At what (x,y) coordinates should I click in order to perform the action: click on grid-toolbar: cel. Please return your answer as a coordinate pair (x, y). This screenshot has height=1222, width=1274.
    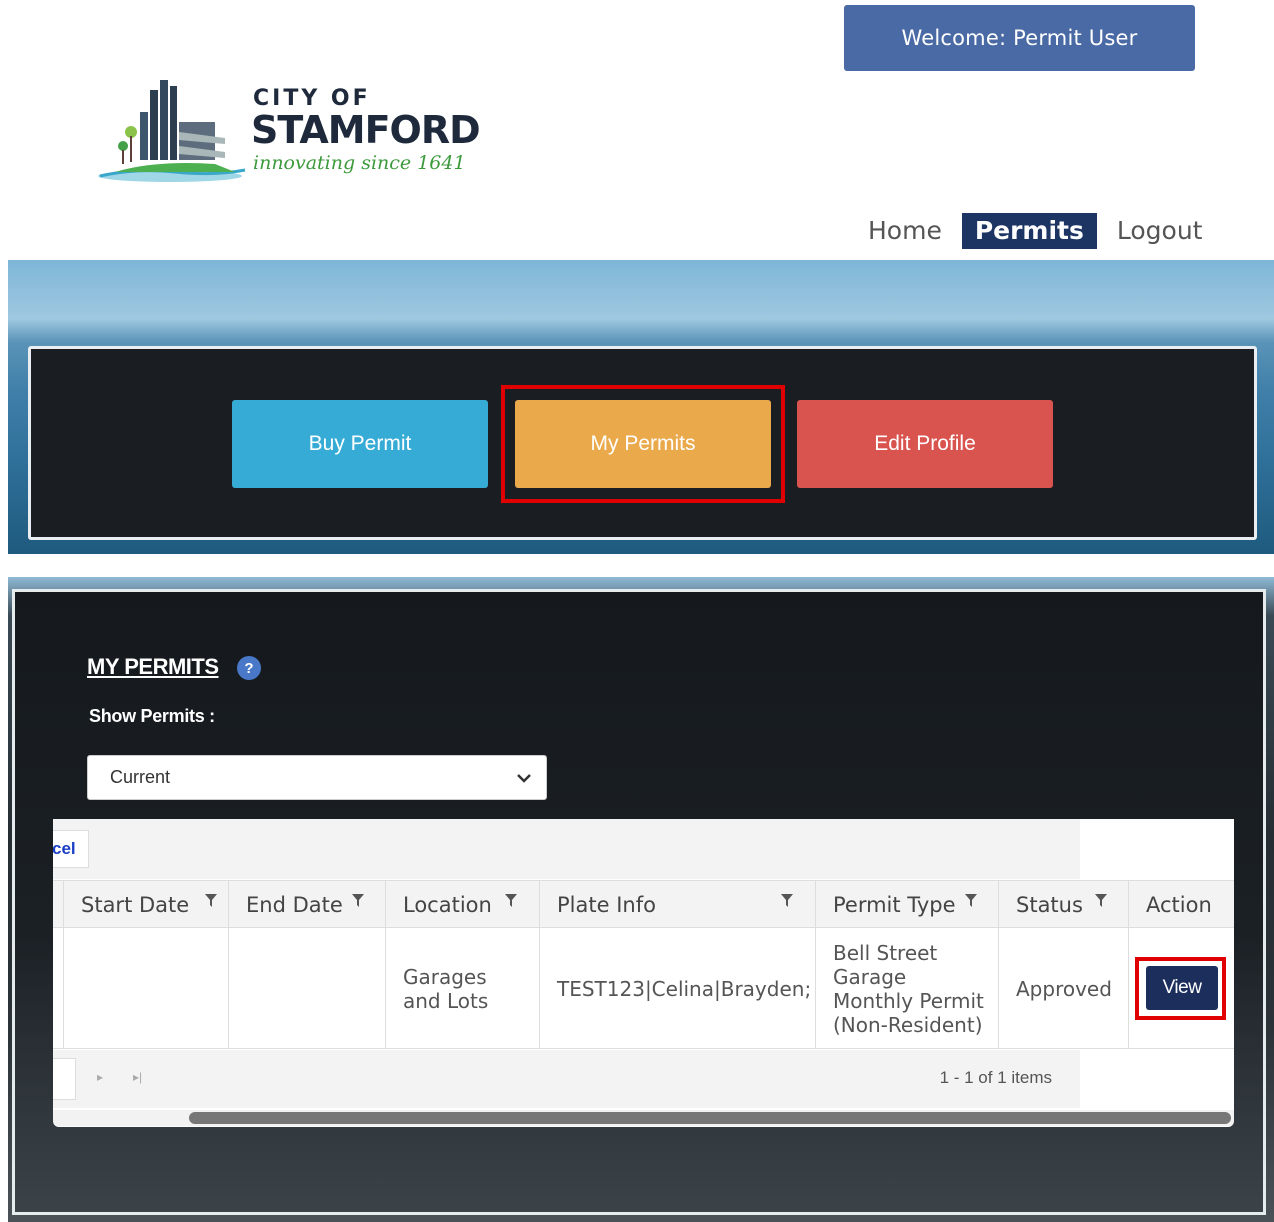
    Looking at the image, I should click on (566, 849).